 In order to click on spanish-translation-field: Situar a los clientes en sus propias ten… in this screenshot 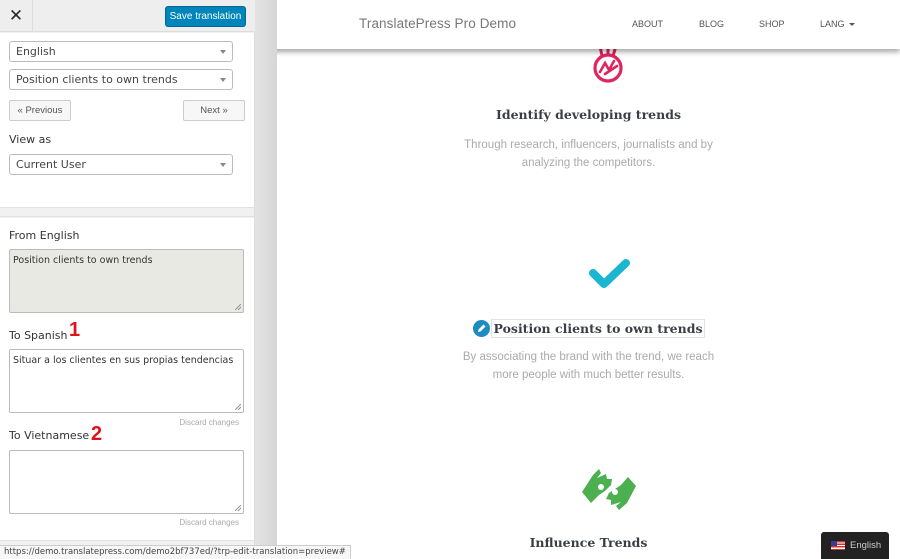, I will do `click(126, 381)`.